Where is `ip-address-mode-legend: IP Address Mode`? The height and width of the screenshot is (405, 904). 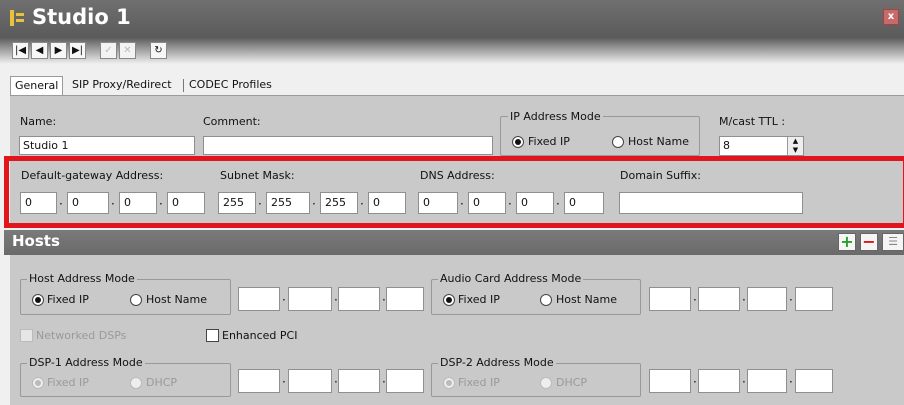
ip-address-mode-legend: IP Address Mode is located at coordinates (555, 116).